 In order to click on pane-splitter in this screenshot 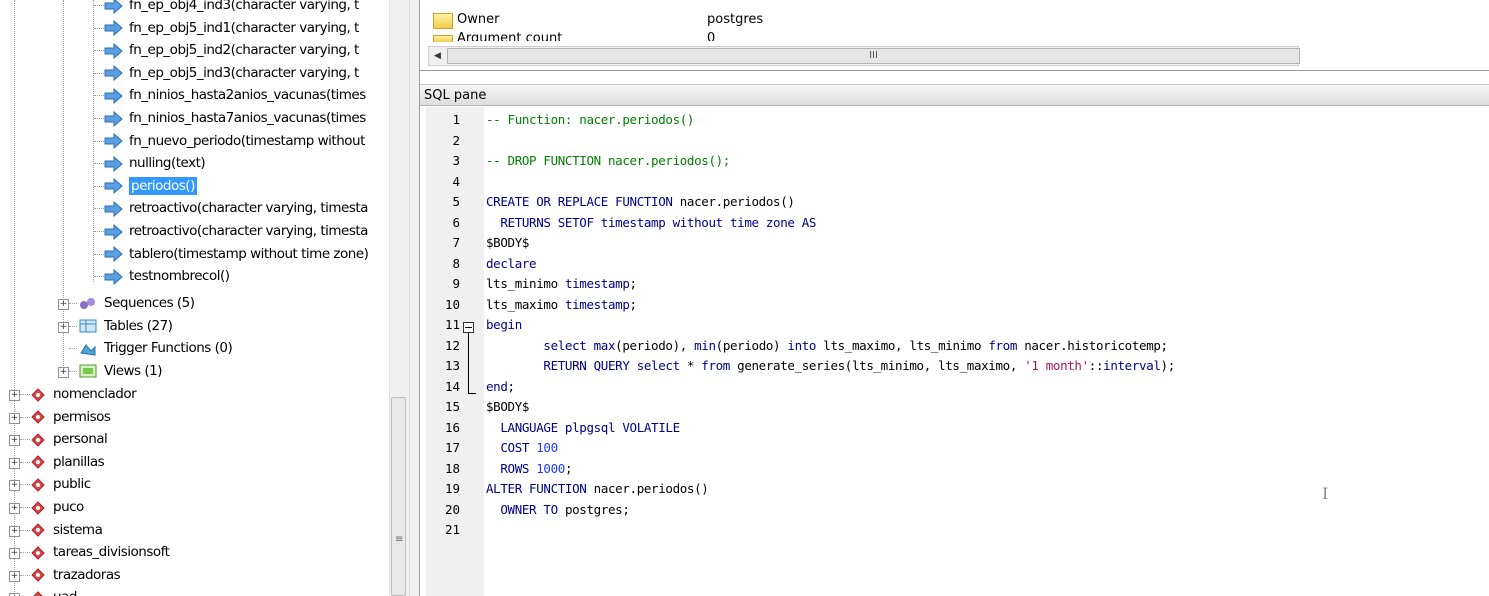, I will do `click(414, 298)`.